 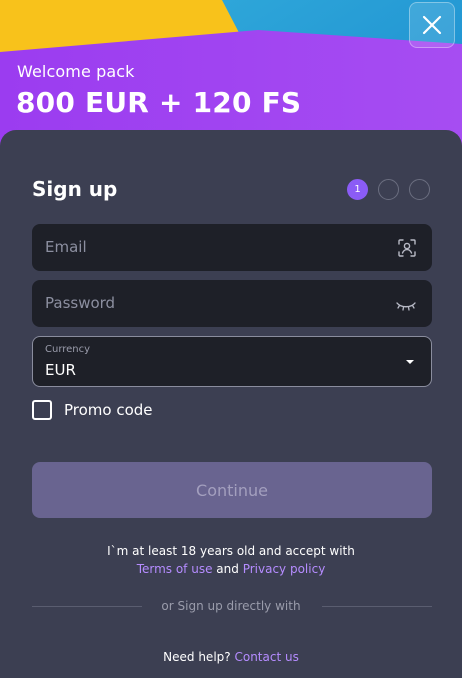 What do you see at coordinates (68, 349) in the screenshot?
I see `currency-label: Currency` at bounding box center [68, 349].